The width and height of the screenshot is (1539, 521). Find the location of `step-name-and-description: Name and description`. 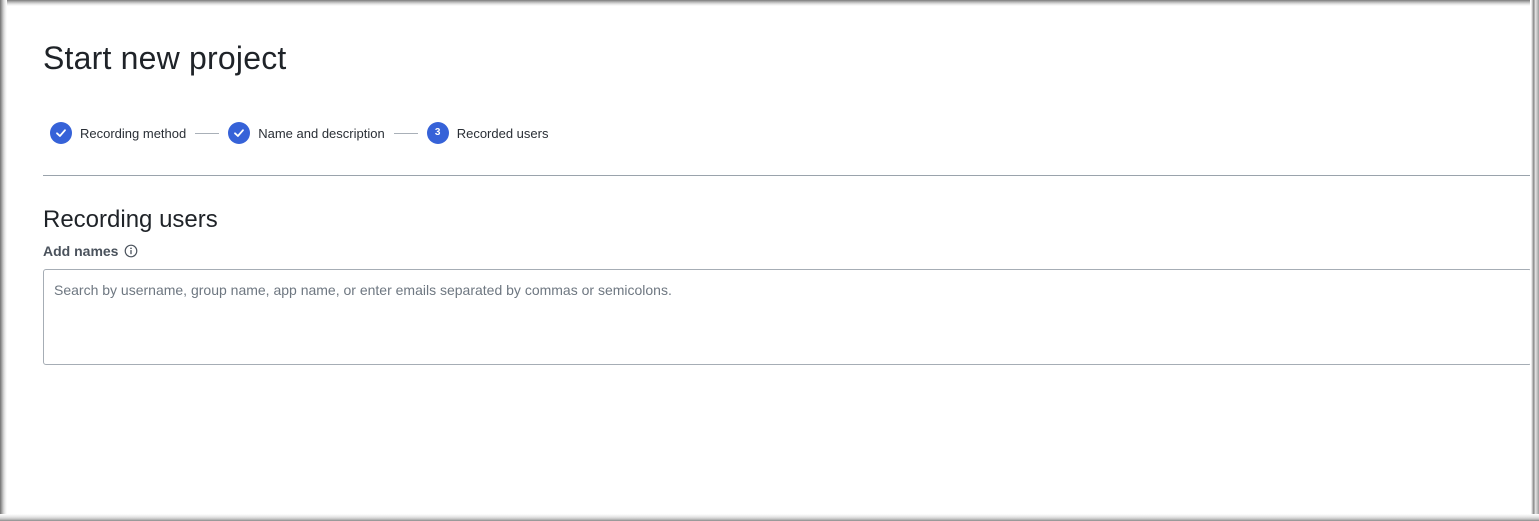

step-name-and-description: Name and description is located at coordinates (306, 133).